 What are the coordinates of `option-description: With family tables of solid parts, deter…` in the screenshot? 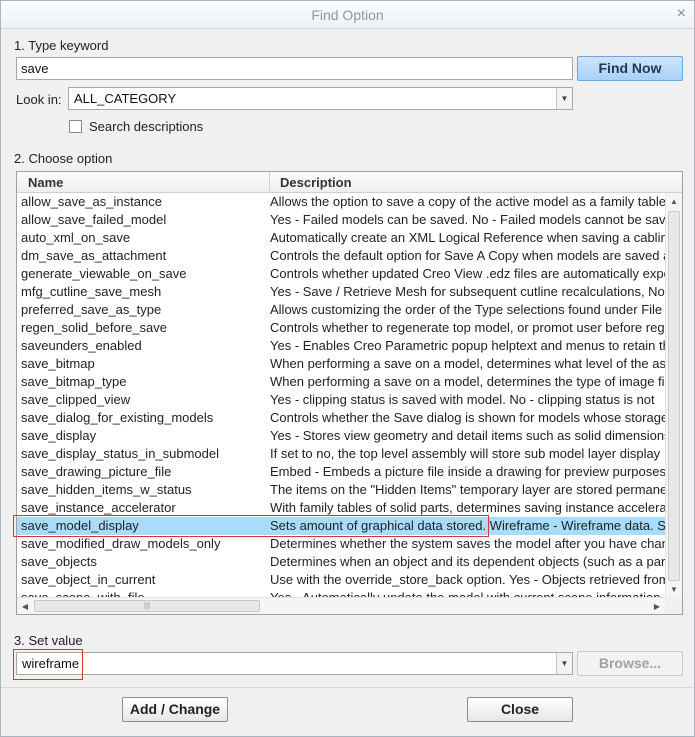 It's located at (467, 507).